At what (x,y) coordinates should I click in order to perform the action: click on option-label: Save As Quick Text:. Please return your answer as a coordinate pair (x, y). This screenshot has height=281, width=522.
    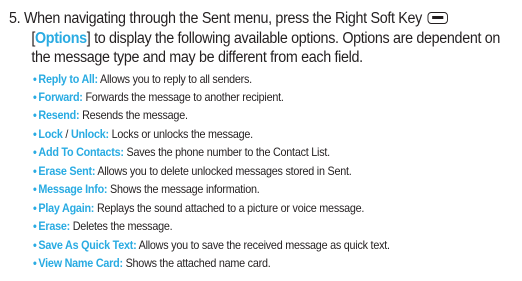
    Looking at the image, I should click on (87, 245).